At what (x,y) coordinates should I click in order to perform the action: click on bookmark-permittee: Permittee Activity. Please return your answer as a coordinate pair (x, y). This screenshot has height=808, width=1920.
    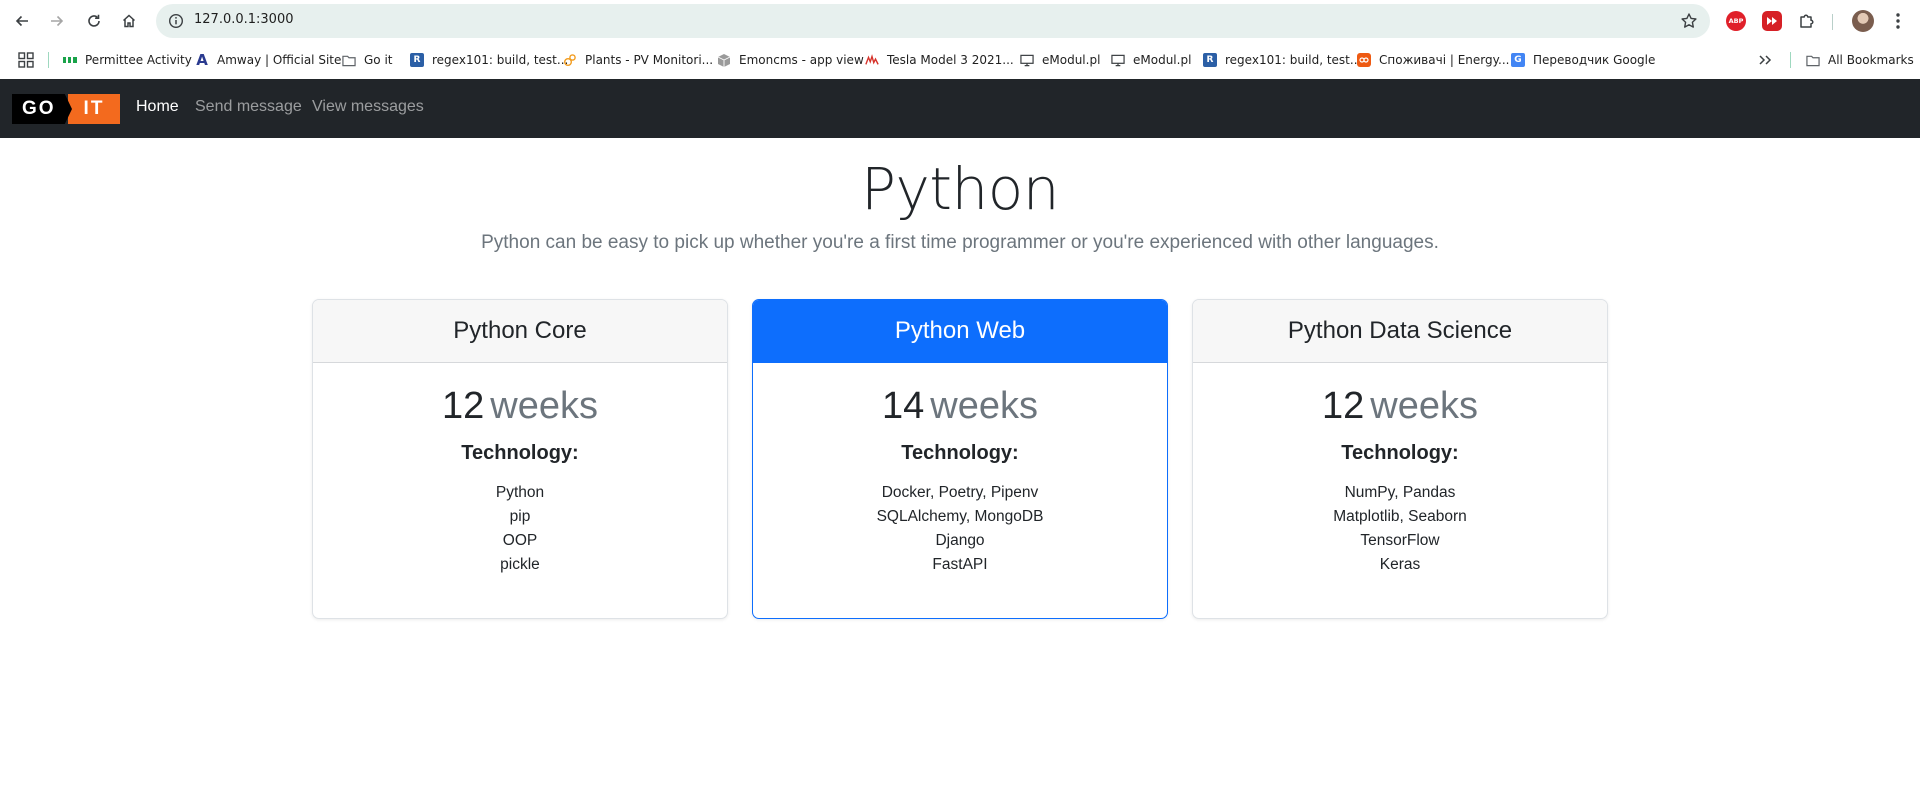
    Looking at the image, I should click on (127, 60).